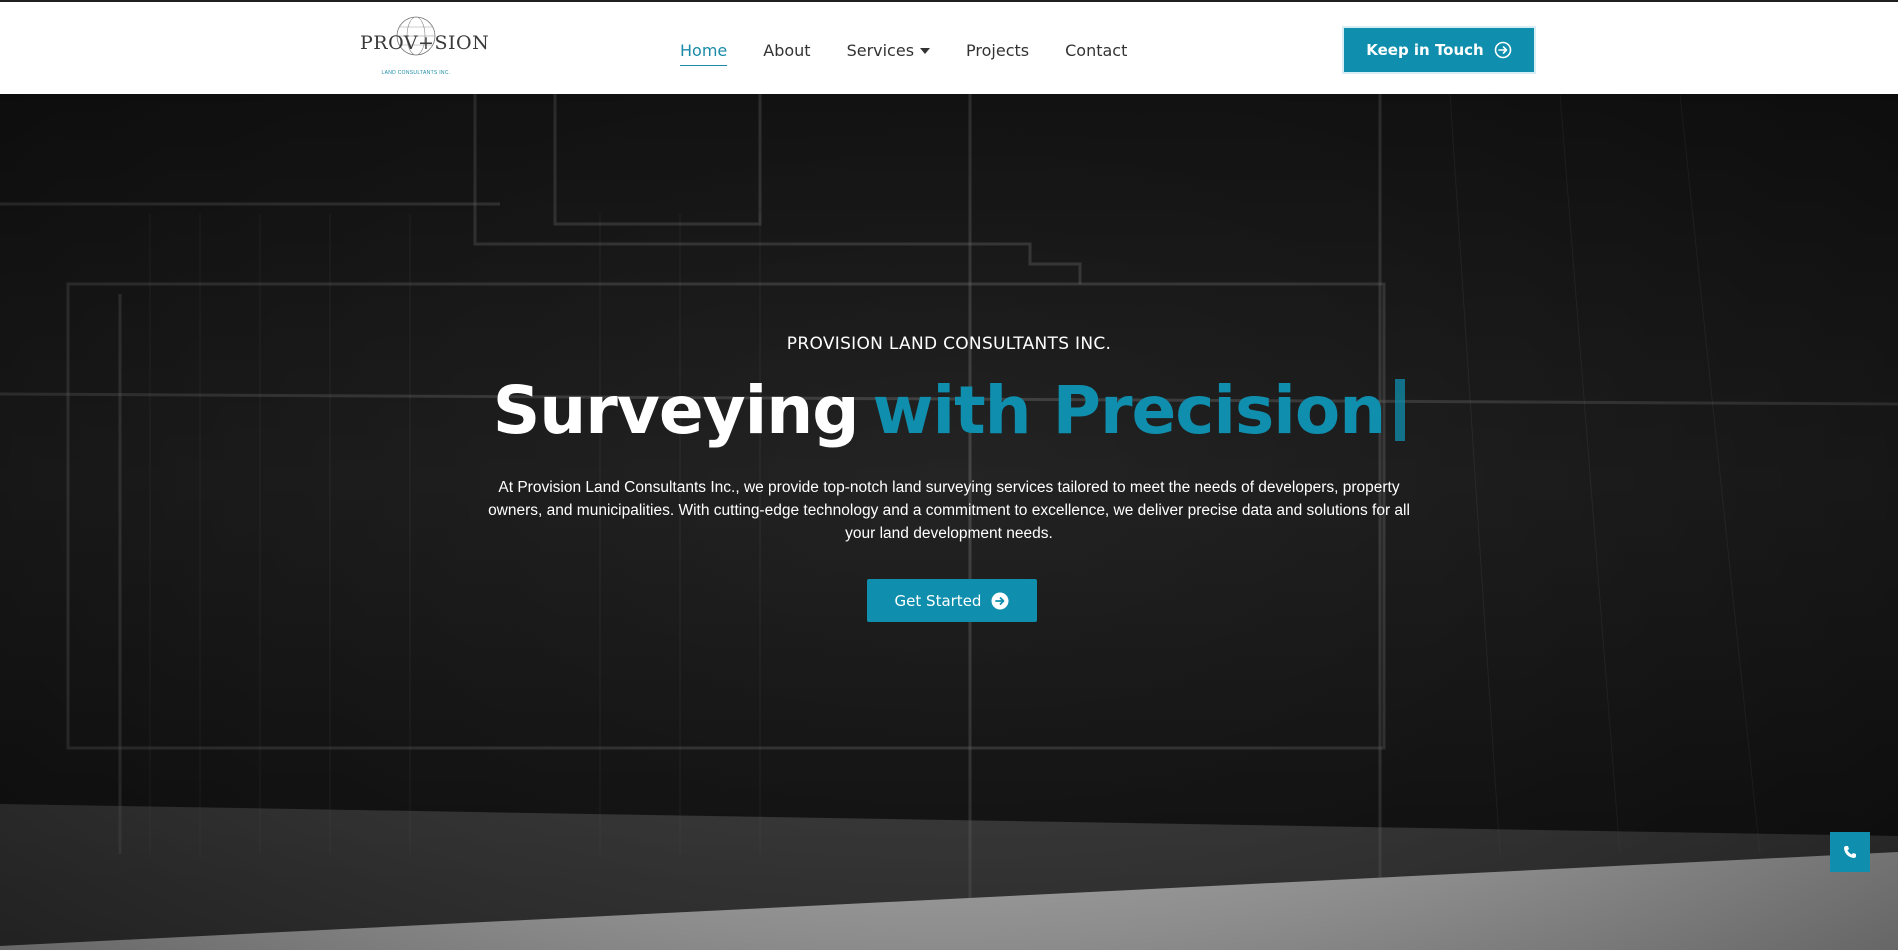  I want to click on hero-headline: Surveying with Precision, so click(949, 410).